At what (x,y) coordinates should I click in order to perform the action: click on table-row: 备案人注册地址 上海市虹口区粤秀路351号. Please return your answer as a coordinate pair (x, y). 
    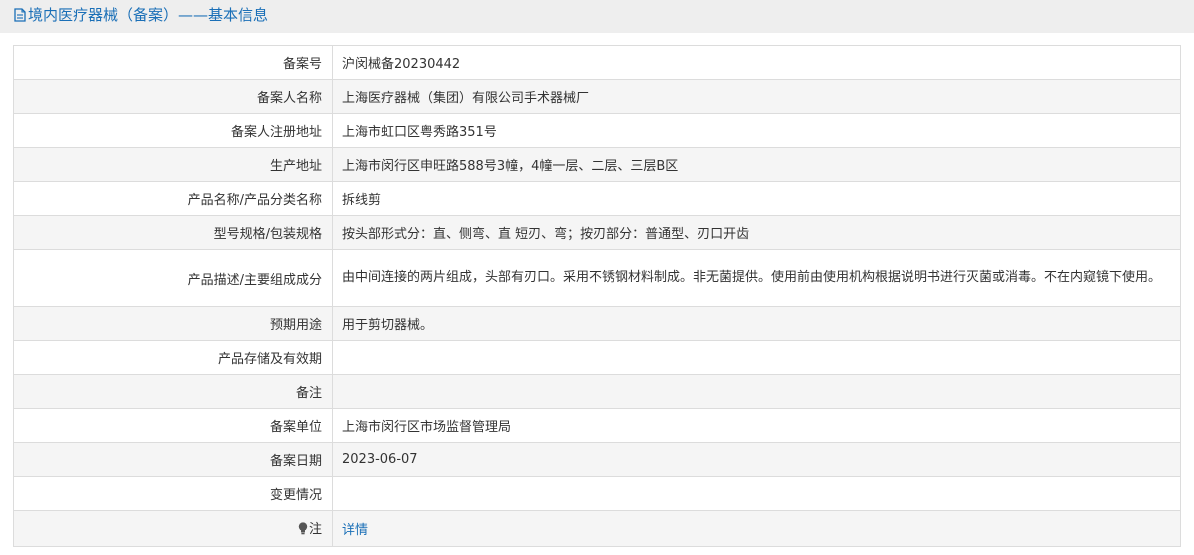
    Looking at the image, I should click on (597, 130).